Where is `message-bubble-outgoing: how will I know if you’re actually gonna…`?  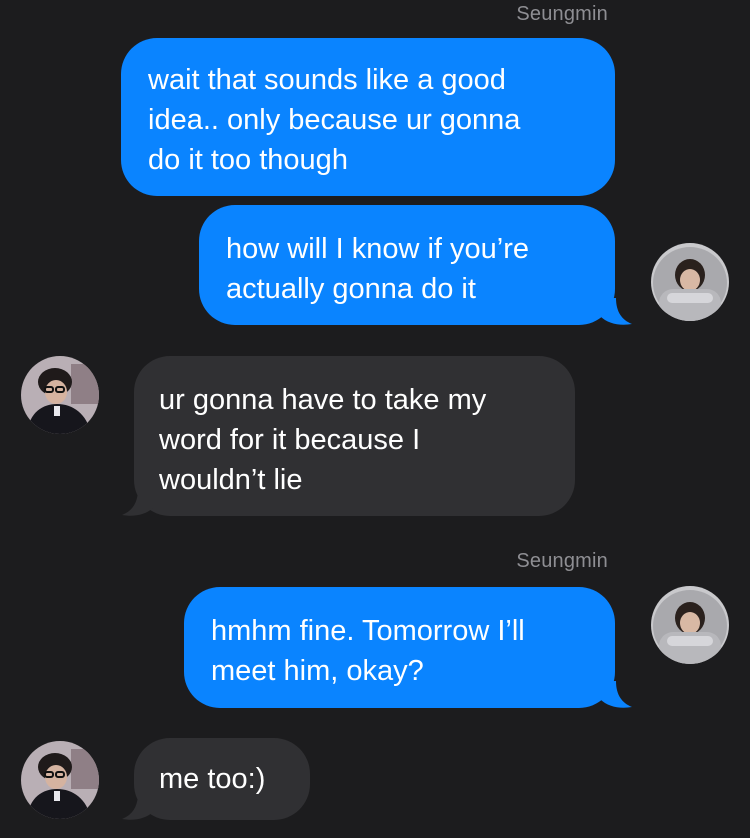
message-bubble-outgoing: how will I know if you’re actually gonna… is located at coordinates (407, 265).